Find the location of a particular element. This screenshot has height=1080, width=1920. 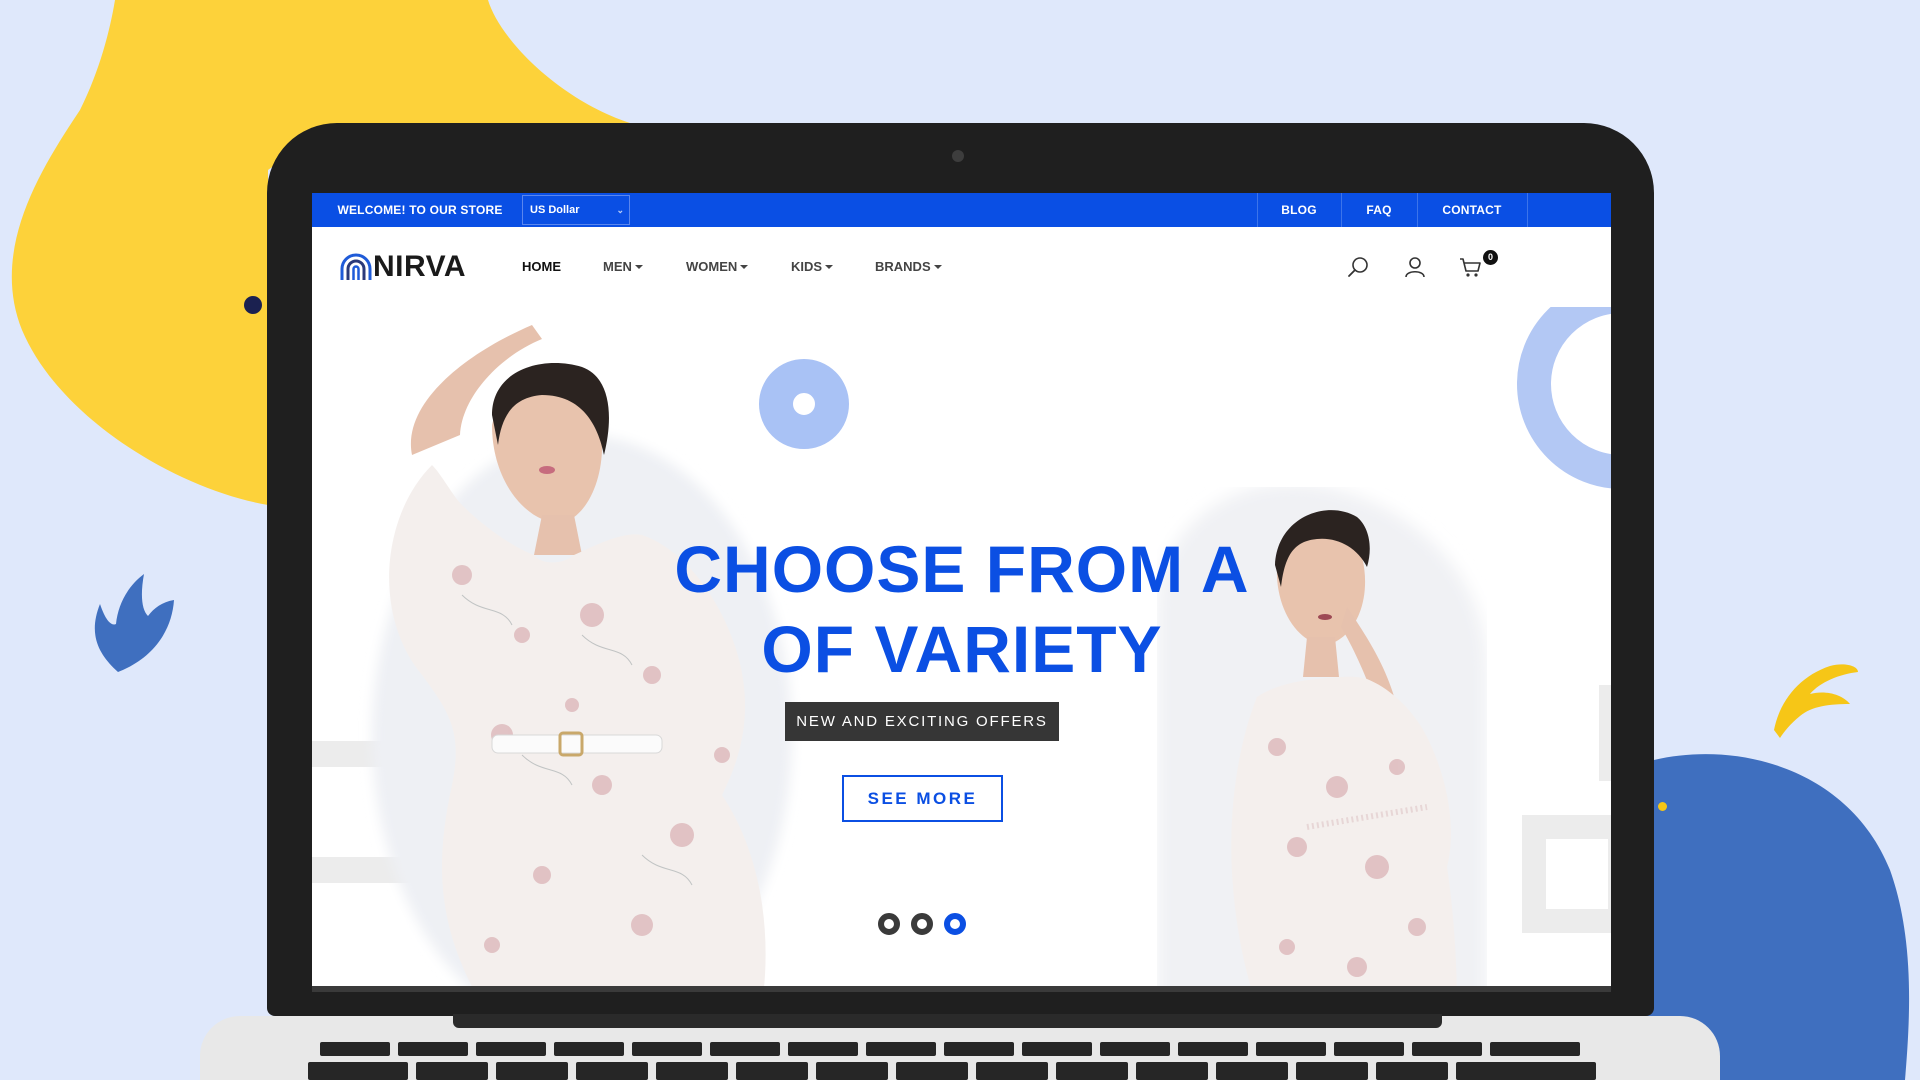

search-icon is located at coordinates (1359, 267).